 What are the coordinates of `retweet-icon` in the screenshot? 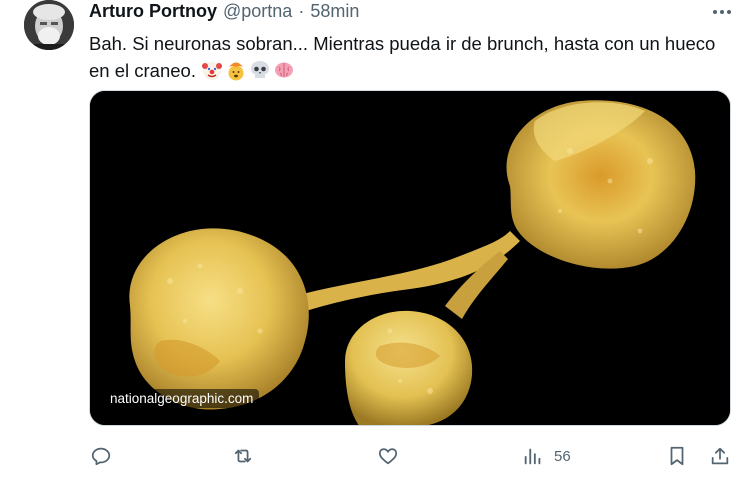 It's located at (243, 456).